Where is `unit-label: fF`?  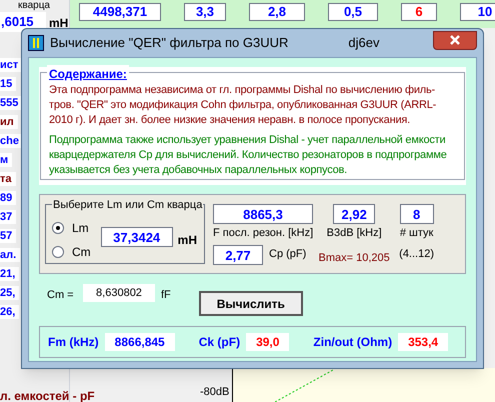 unit-label: fF is located at coordinates (166, 295).